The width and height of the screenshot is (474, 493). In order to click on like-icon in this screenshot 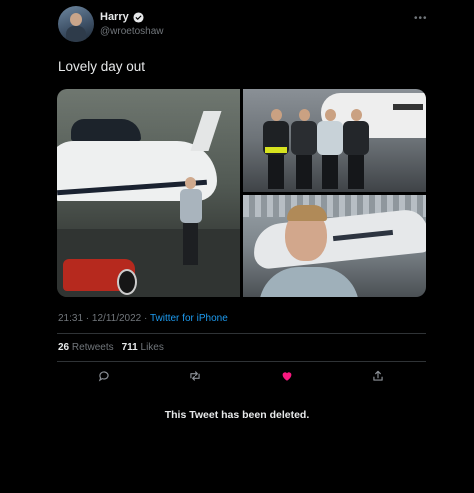, I will do `click(287, 376)`.